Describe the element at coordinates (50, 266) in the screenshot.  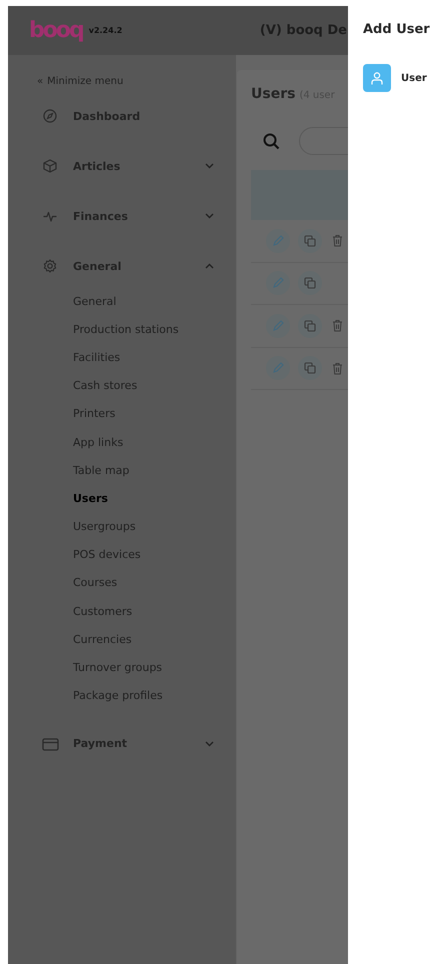
I see `gear-icon` at that location.